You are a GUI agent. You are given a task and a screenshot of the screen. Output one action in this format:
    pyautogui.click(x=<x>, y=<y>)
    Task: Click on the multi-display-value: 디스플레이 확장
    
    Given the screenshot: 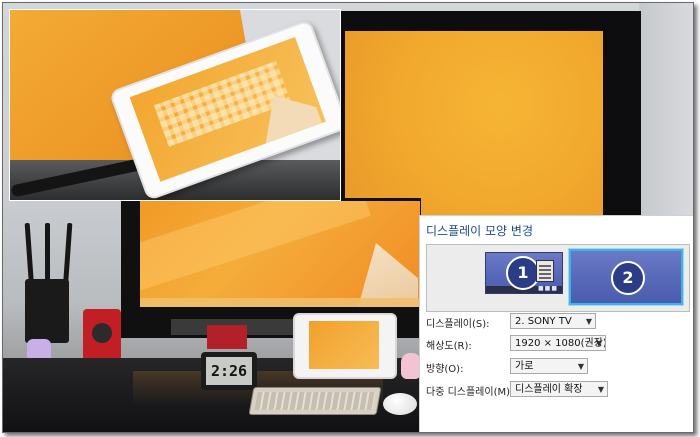 What is the action you would take?
    pyautogui.click(x=549, y=389)
    